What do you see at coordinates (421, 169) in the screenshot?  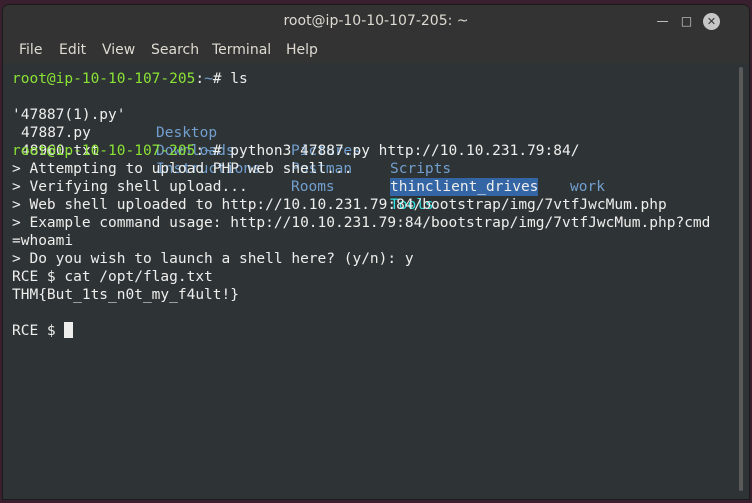 I see `ls-dir: Scripts` at bounding box center [421, 169].